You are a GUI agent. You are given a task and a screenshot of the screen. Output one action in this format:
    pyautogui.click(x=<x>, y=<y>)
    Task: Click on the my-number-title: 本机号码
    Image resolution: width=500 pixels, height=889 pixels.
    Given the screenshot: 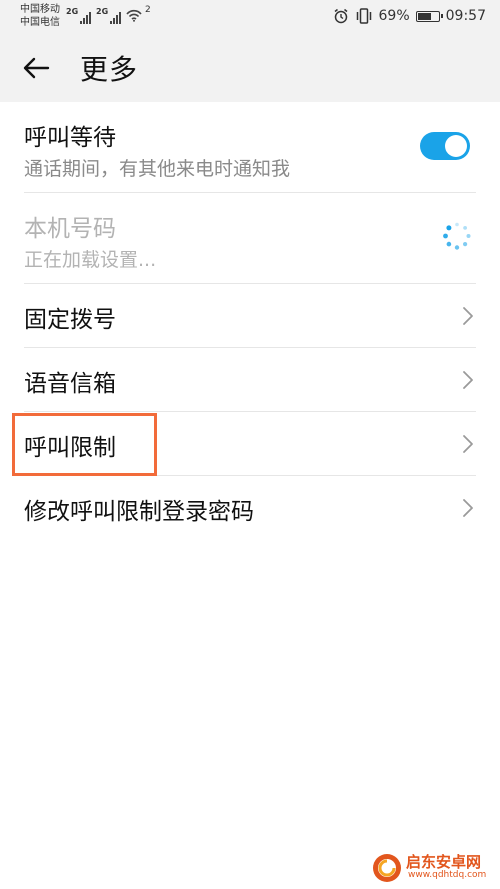 What is the action you would take?
    pyautogui.click(x=70, y=229)
    